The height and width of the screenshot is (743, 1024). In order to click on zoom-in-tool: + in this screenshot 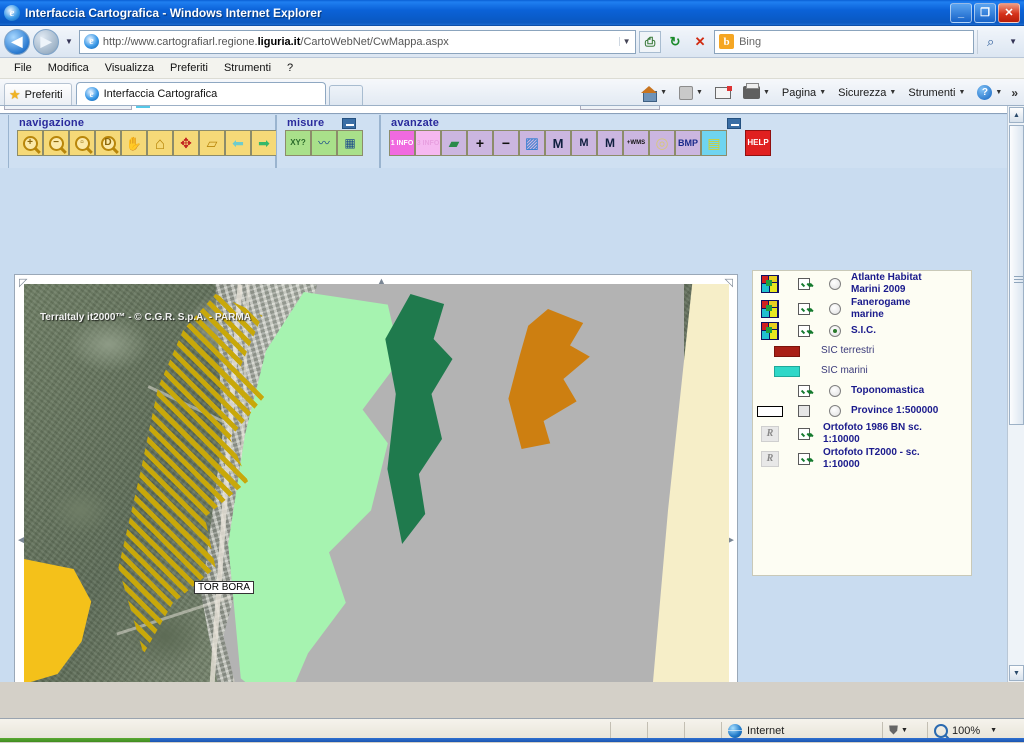, I will do `click(30, 143)`.